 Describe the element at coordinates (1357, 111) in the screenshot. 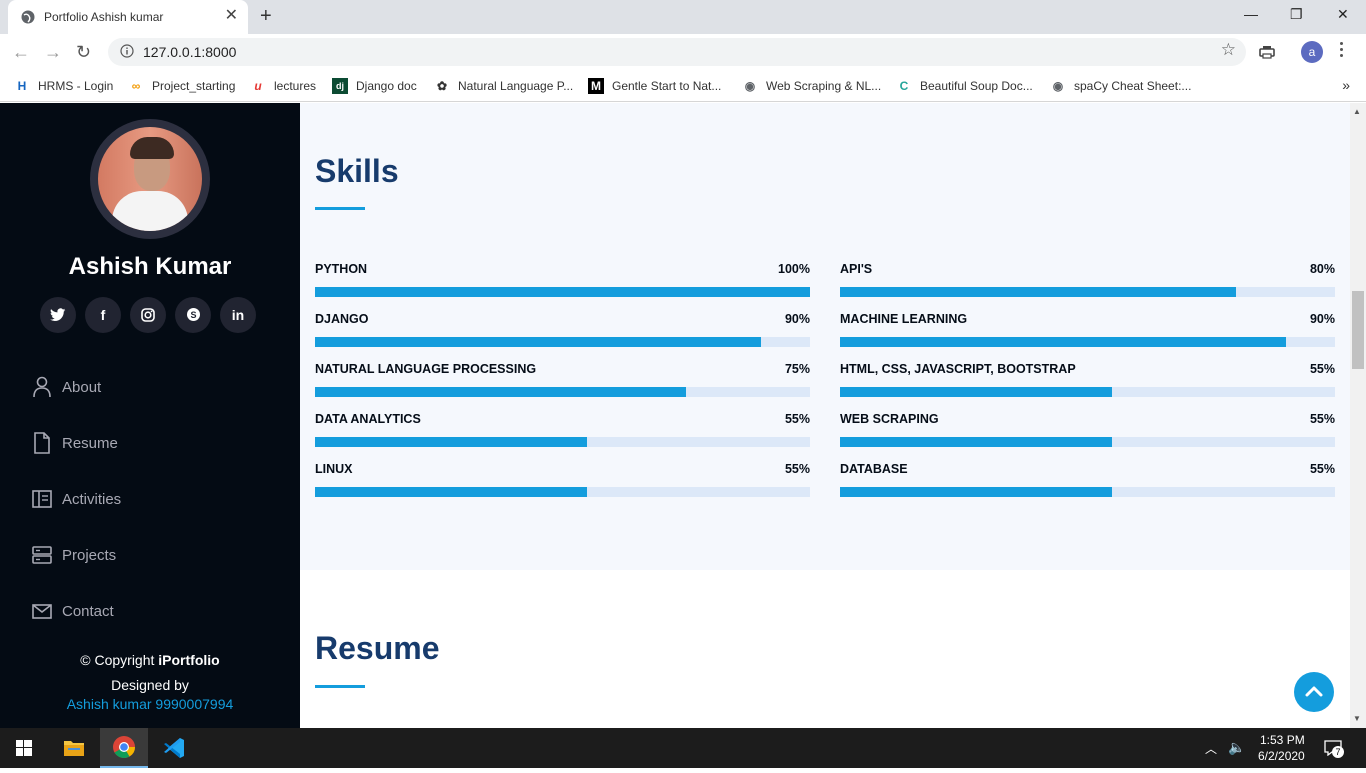

I see `scroll-up-arrow-icon: ▲` at that location.